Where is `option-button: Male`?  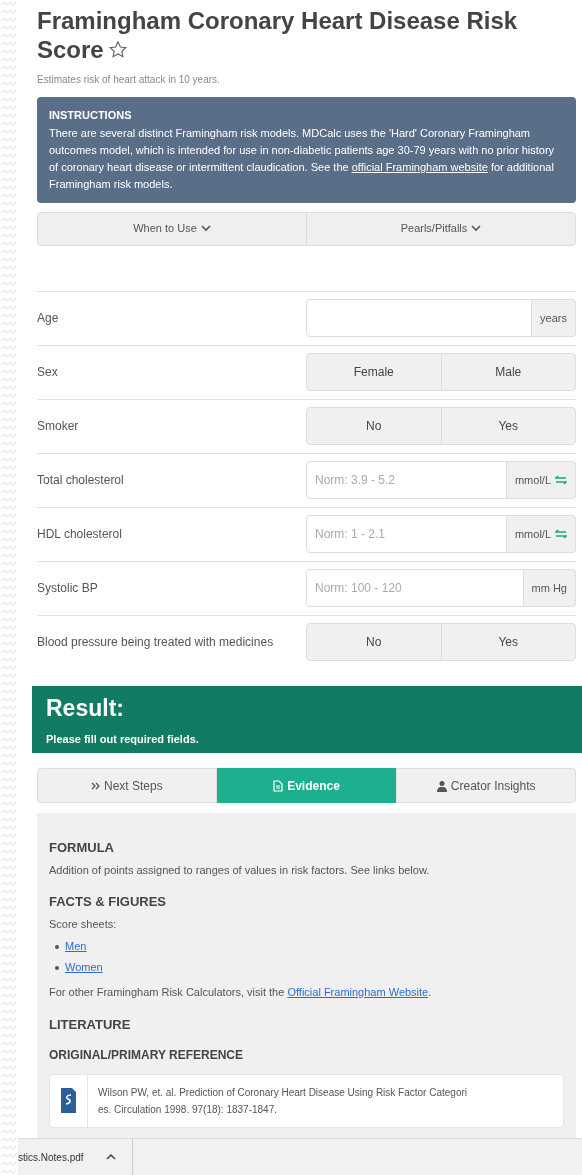
option-button: Male is located at coordinates (508, 372).